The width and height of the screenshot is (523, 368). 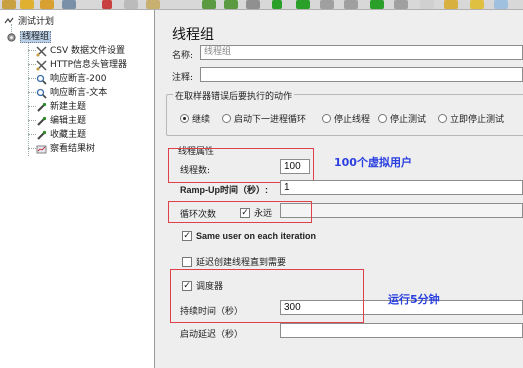 I want to click on tree-item-response-assertion-text: 响应断言-文本, so click(x=71, y=93).